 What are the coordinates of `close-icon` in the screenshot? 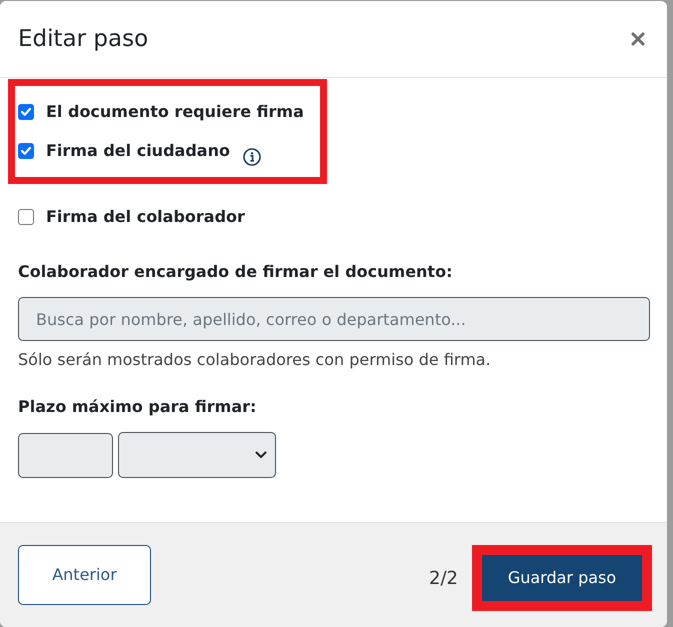 It's located at (638, 39).